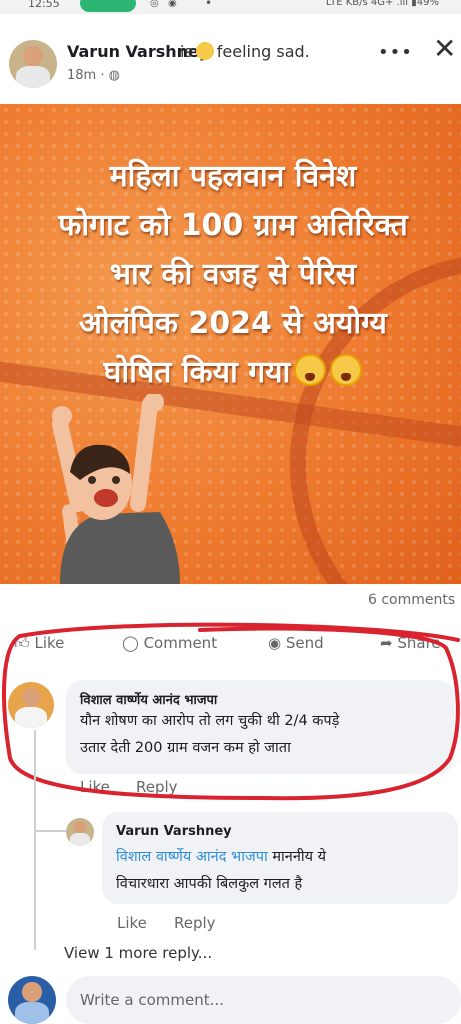 The image size is (461, 1024). Describe the element at coordinates (148, 699) in the screenshot. I see `comment-author: विशाल वार्ष्णेय आनंद भाजपा` at that location.